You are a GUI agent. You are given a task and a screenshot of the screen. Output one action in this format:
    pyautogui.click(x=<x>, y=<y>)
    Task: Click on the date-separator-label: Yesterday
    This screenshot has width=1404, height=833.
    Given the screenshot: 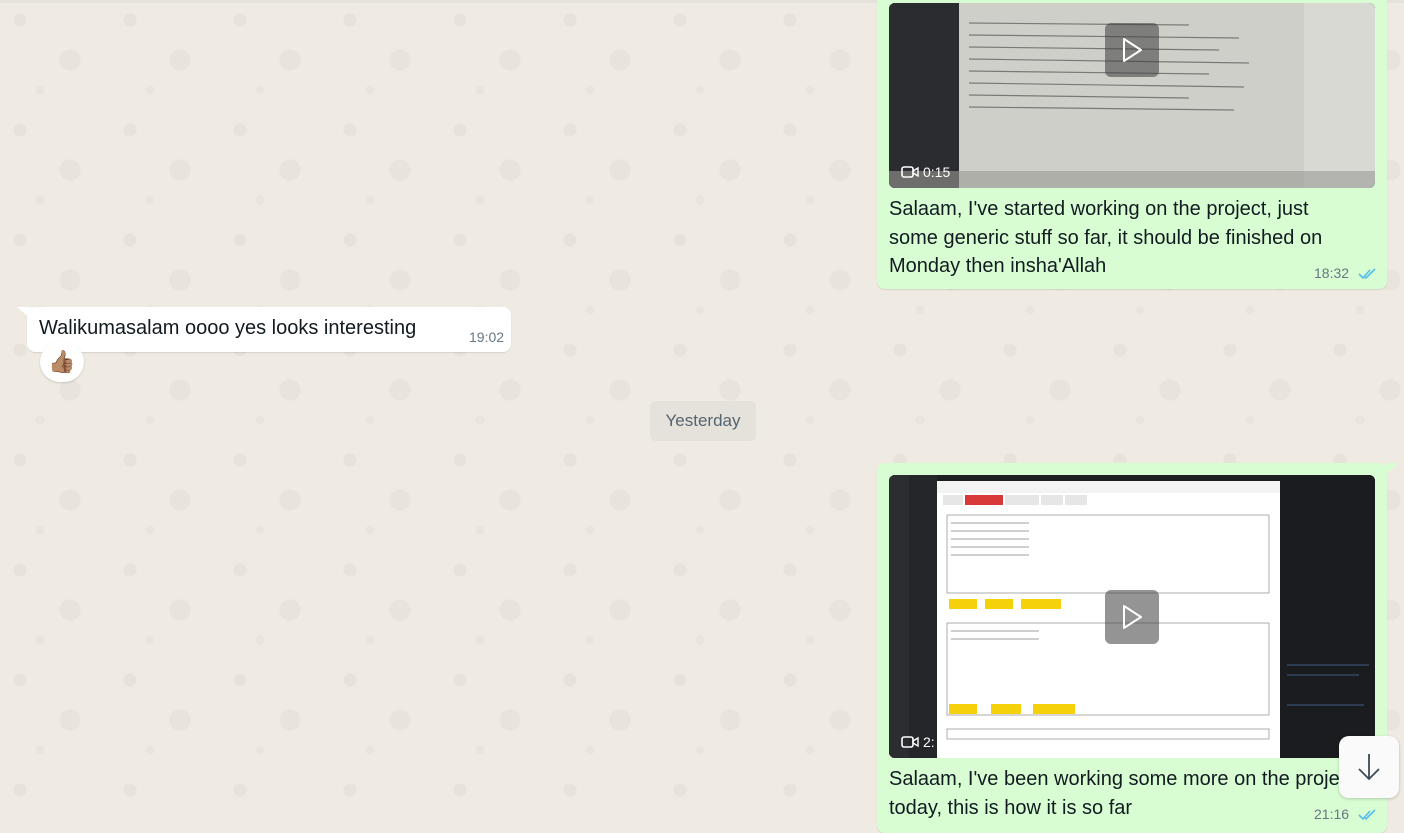 What is the action you would take?
    pyautogui.click(x=703, y=420)
    